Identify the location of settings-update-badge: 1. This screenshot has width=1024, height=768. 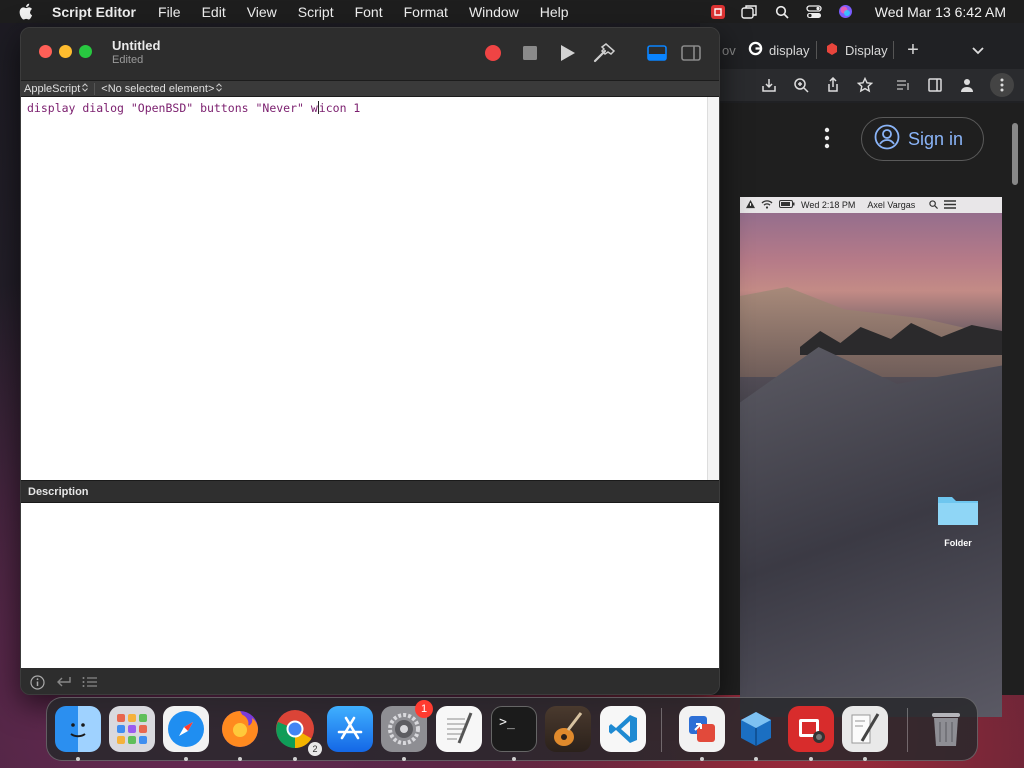
(424, 709).